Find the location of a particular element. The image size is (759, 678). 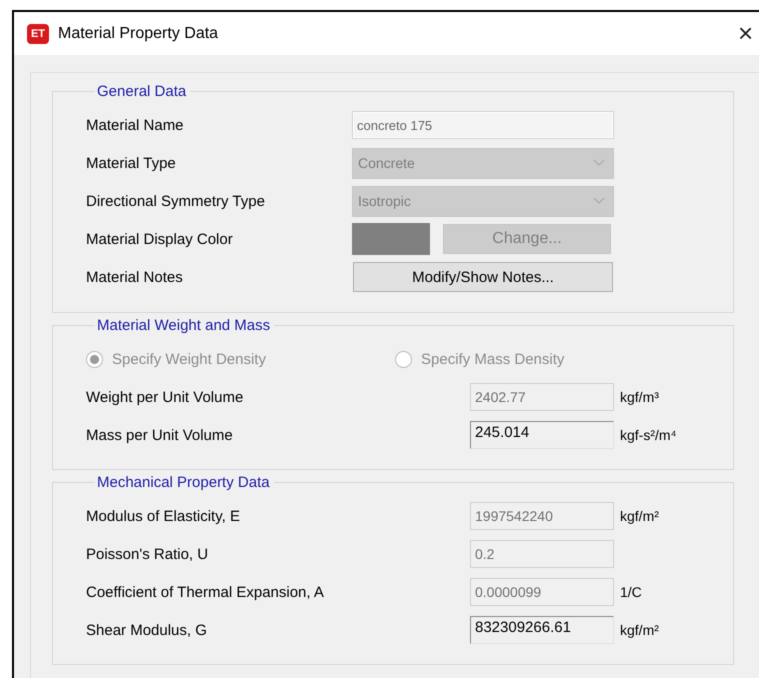

field-label: Poisson's Ratio, U is located at coordinates (148, 554).